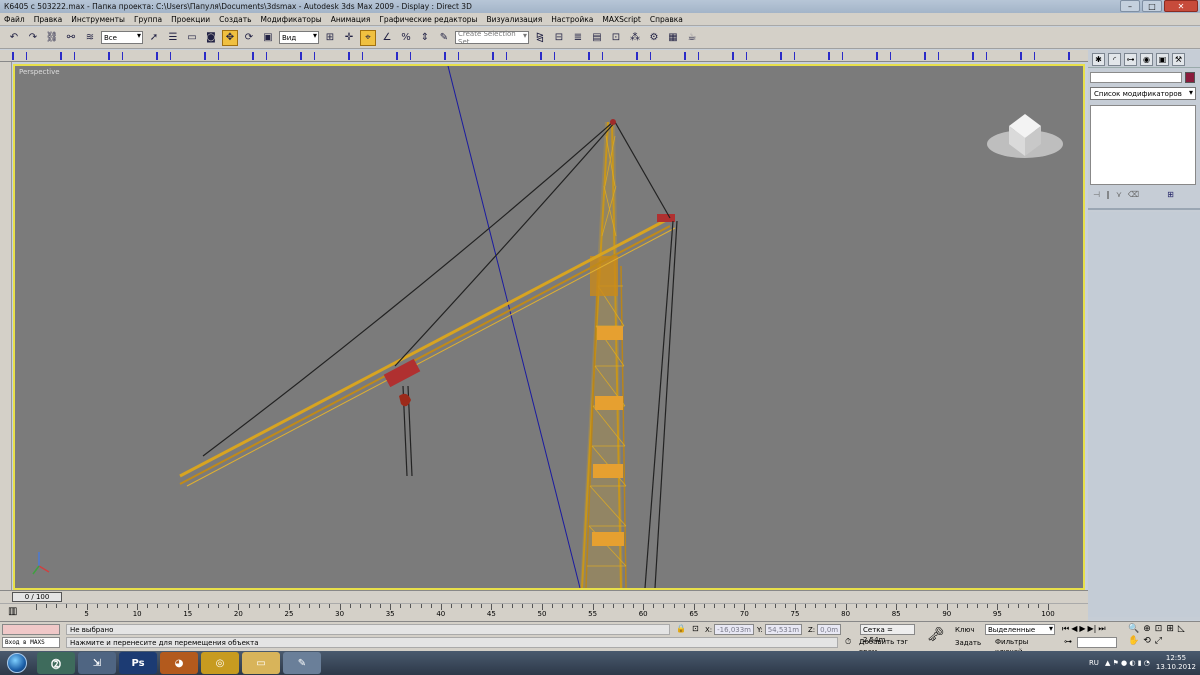  Describe the element at coordinates (1143, 93) in the screenshot. I see `modifier-list-dropdown: Список модификаторов` at that location.